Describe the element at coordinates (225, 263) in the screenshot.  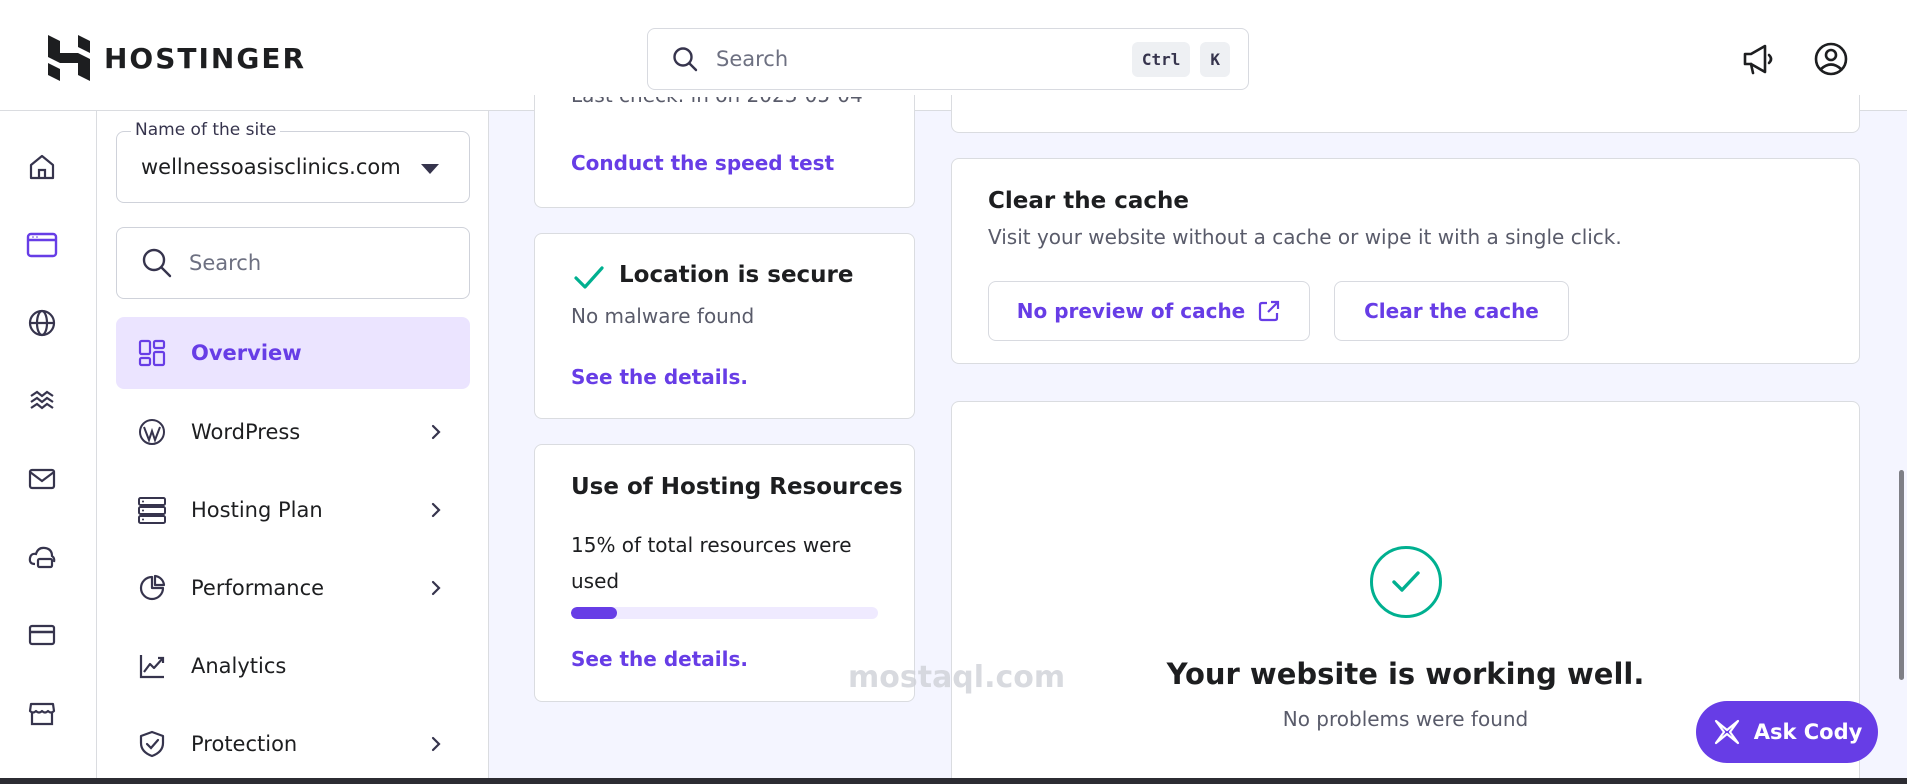
I see `sidebar-search-placeholder: Search` at that location.